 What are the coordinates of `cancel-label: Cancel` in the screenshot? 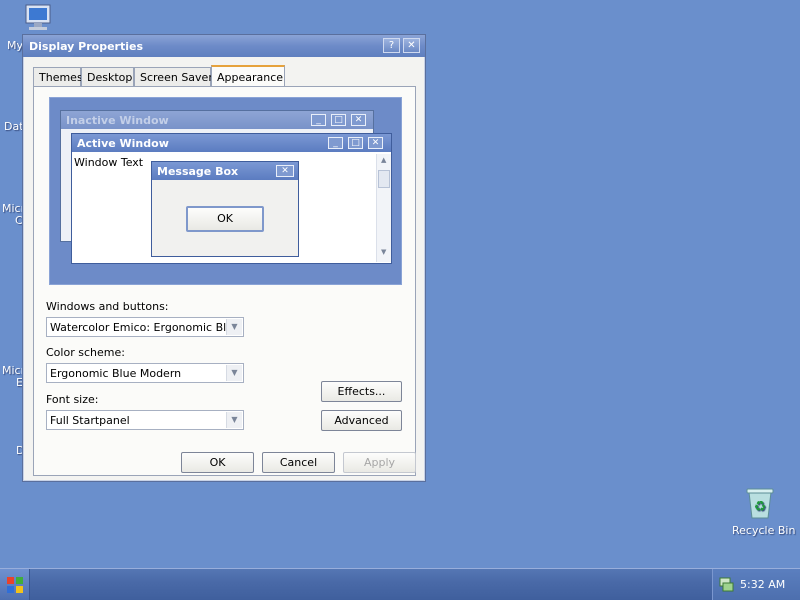 It's located at (298, 462).